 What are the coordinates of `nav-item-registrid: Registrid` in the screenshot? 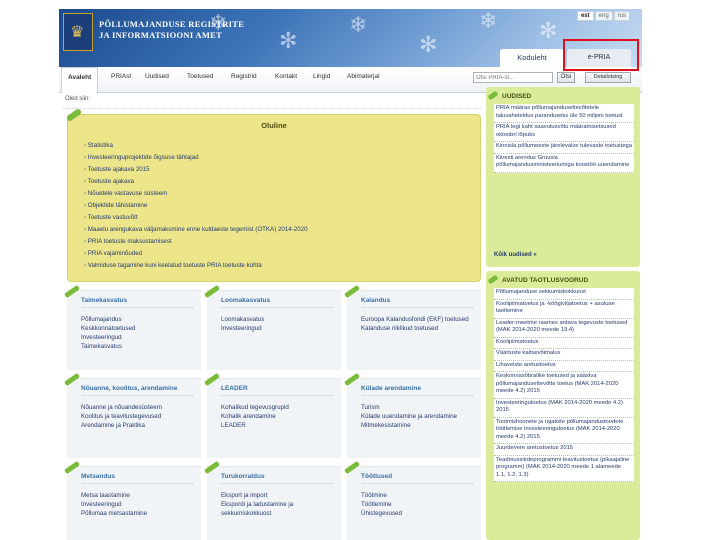 It's located at (244, 76).